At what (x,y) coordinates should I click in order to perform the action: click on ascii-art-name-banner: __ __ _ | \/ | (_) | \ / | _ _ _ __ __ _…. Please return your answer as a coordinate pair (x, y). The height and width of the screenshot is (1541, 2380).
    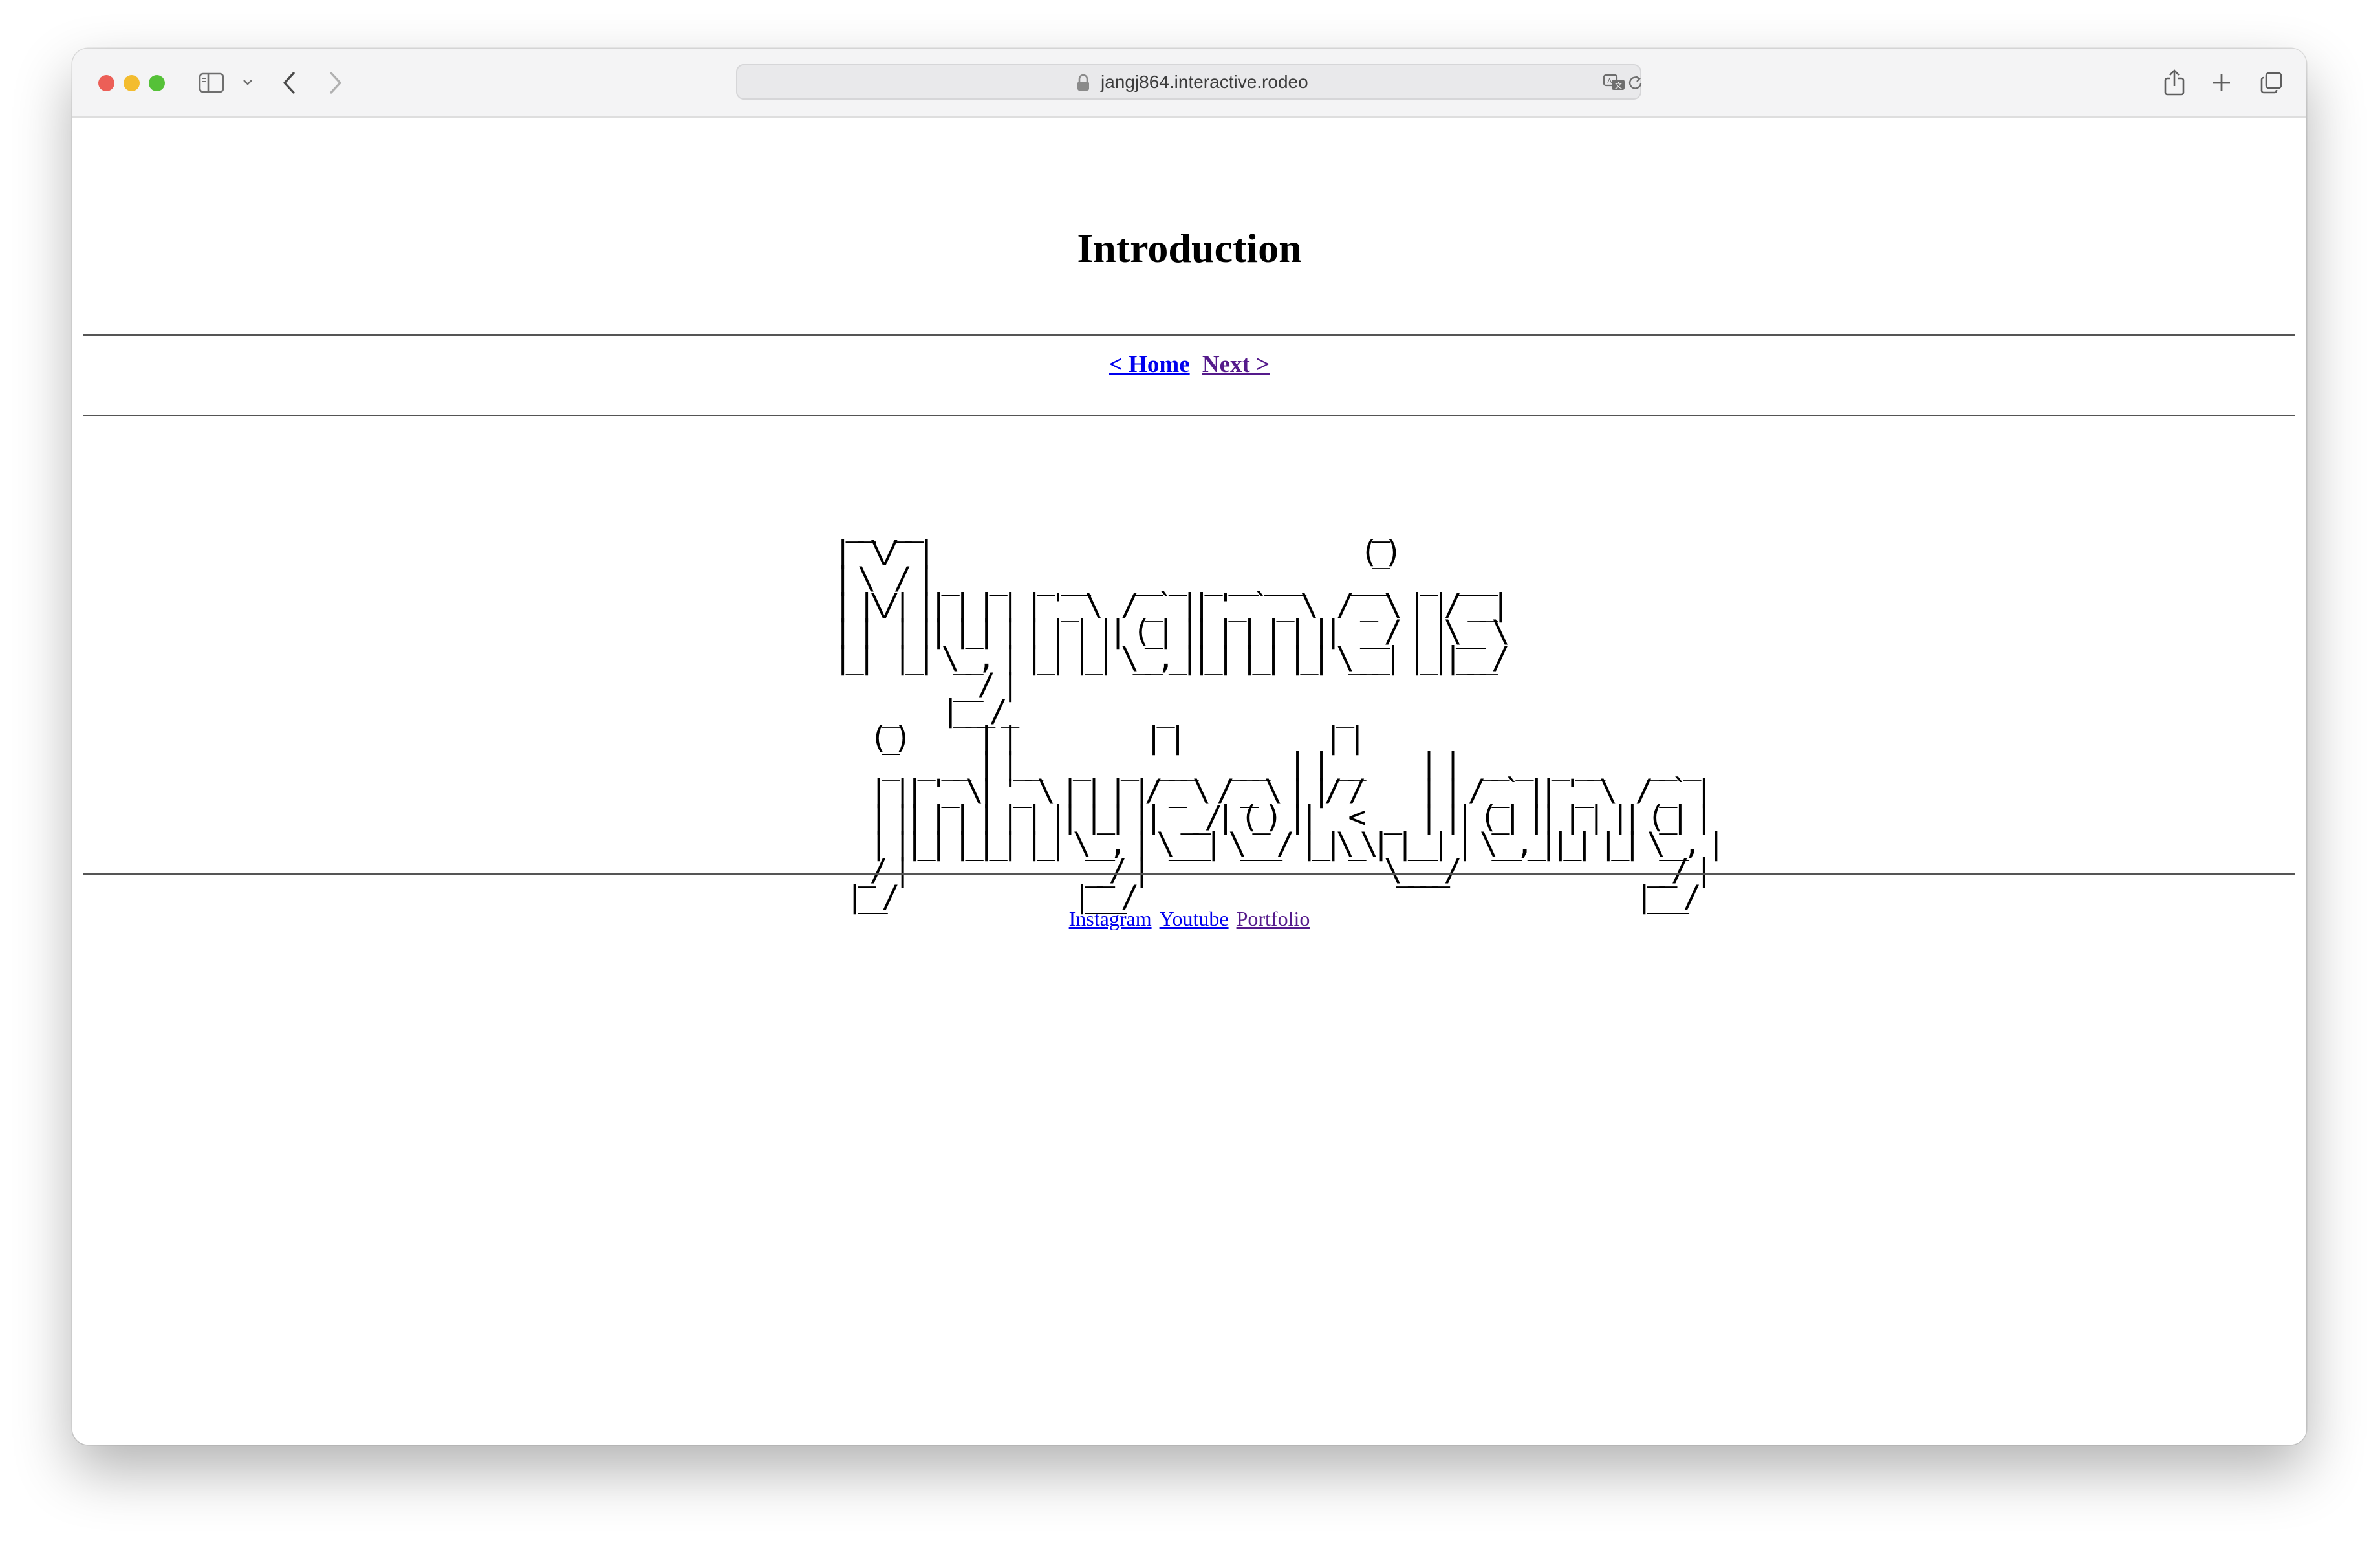
    Looking at the image, I should click on (1280, 711).